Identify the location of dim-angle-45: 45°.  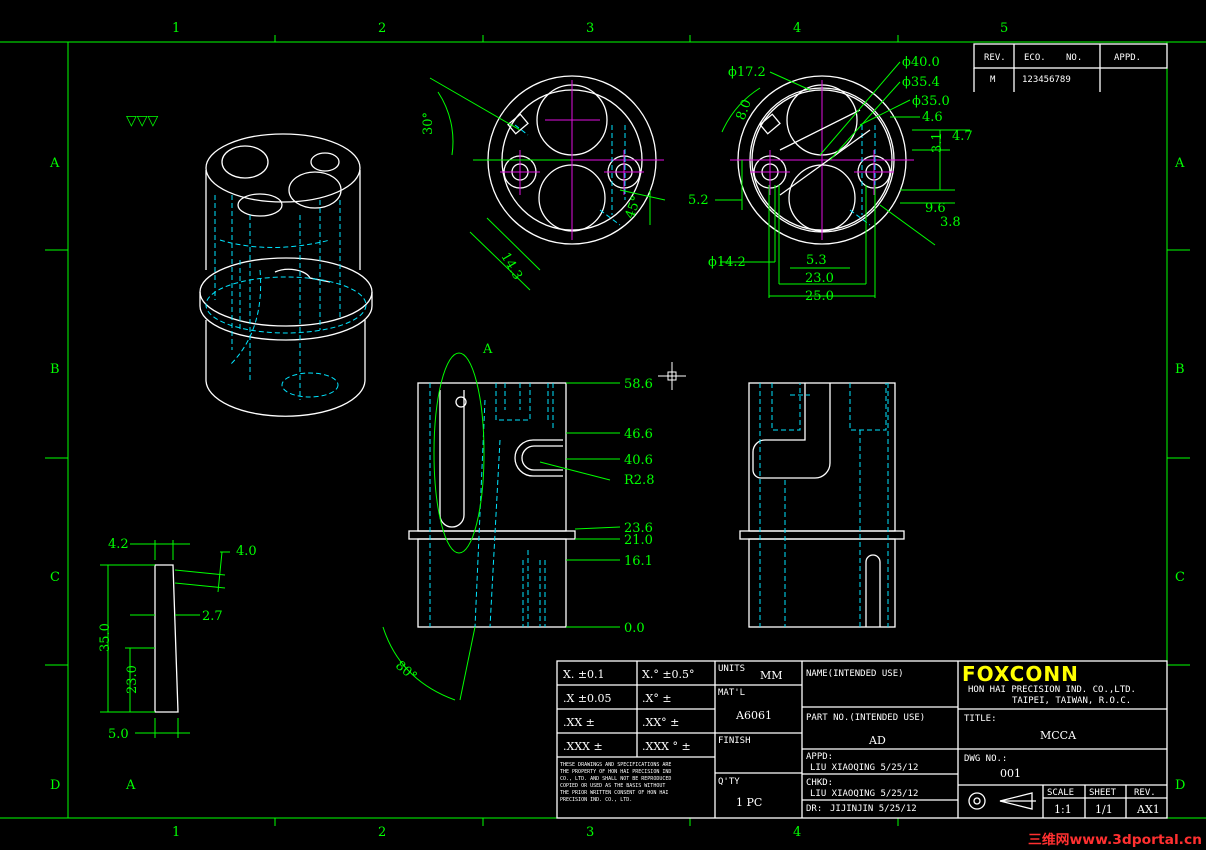
(634, 207).